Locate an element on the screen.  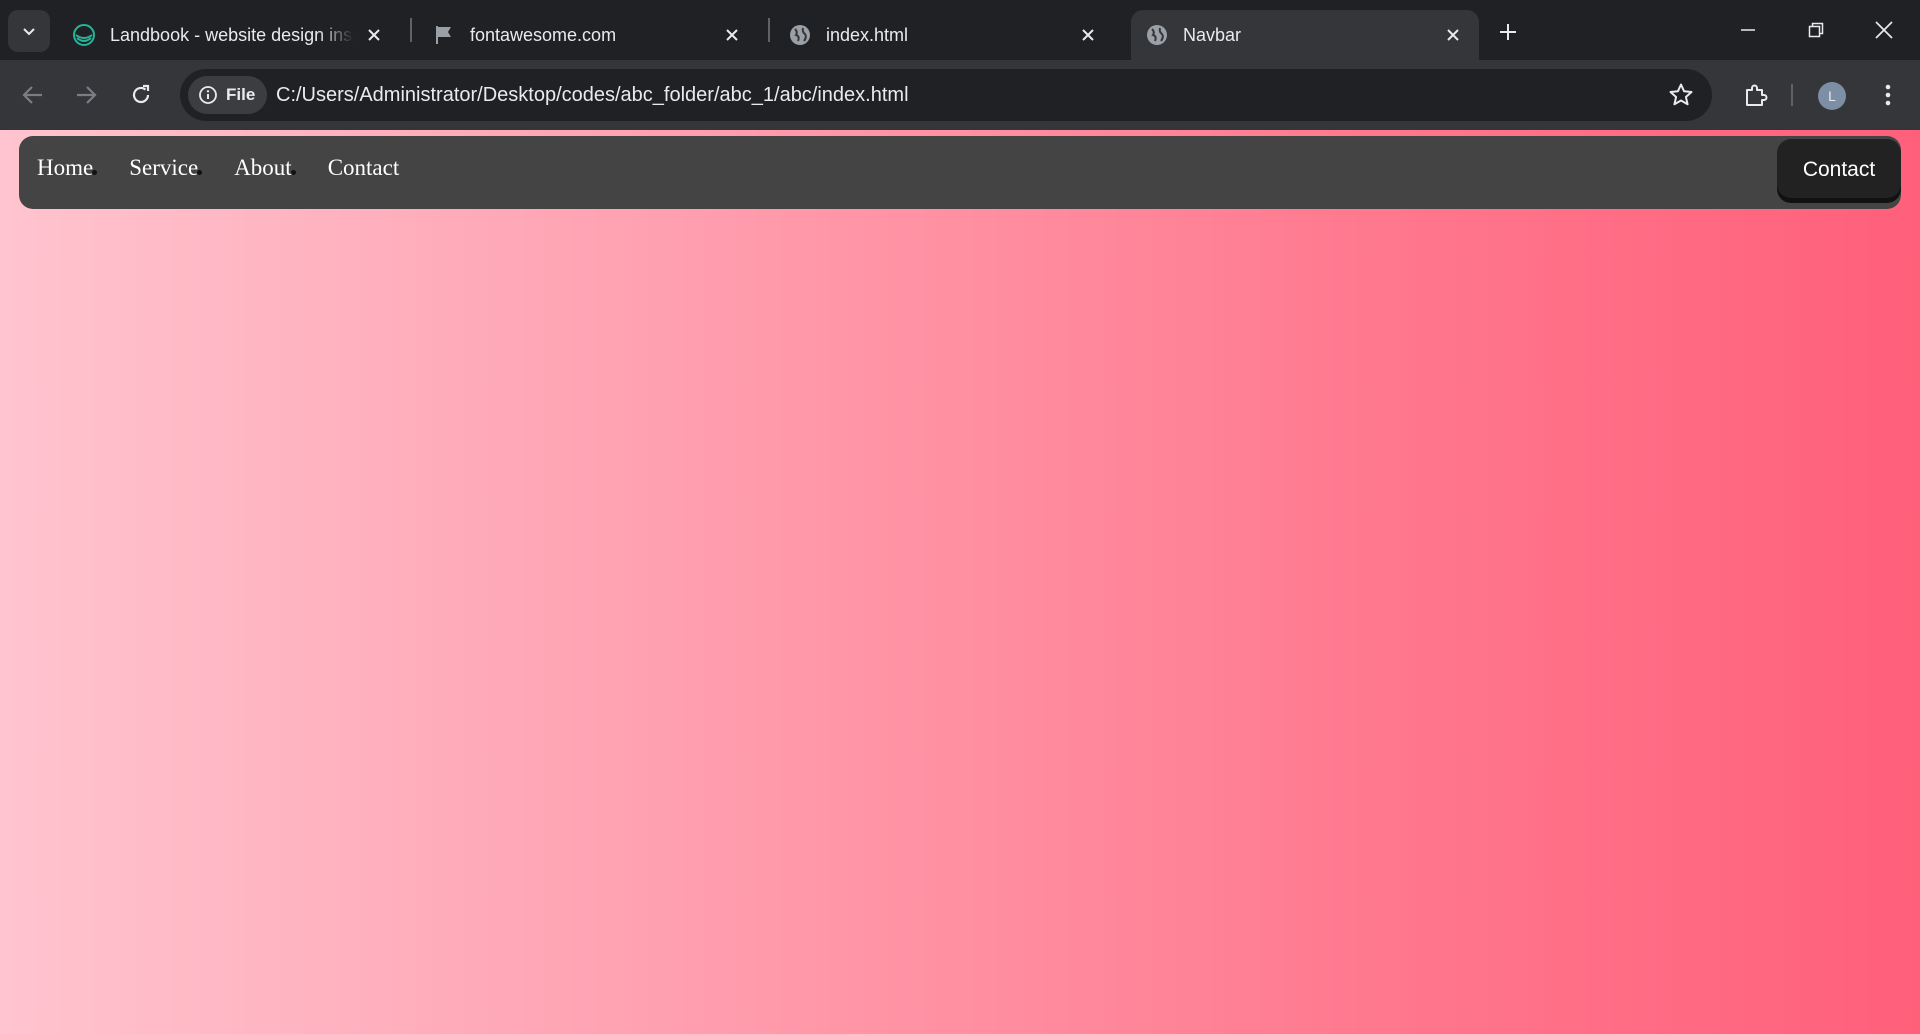
more-vertical-icon is located at coordinates (1888, 95).